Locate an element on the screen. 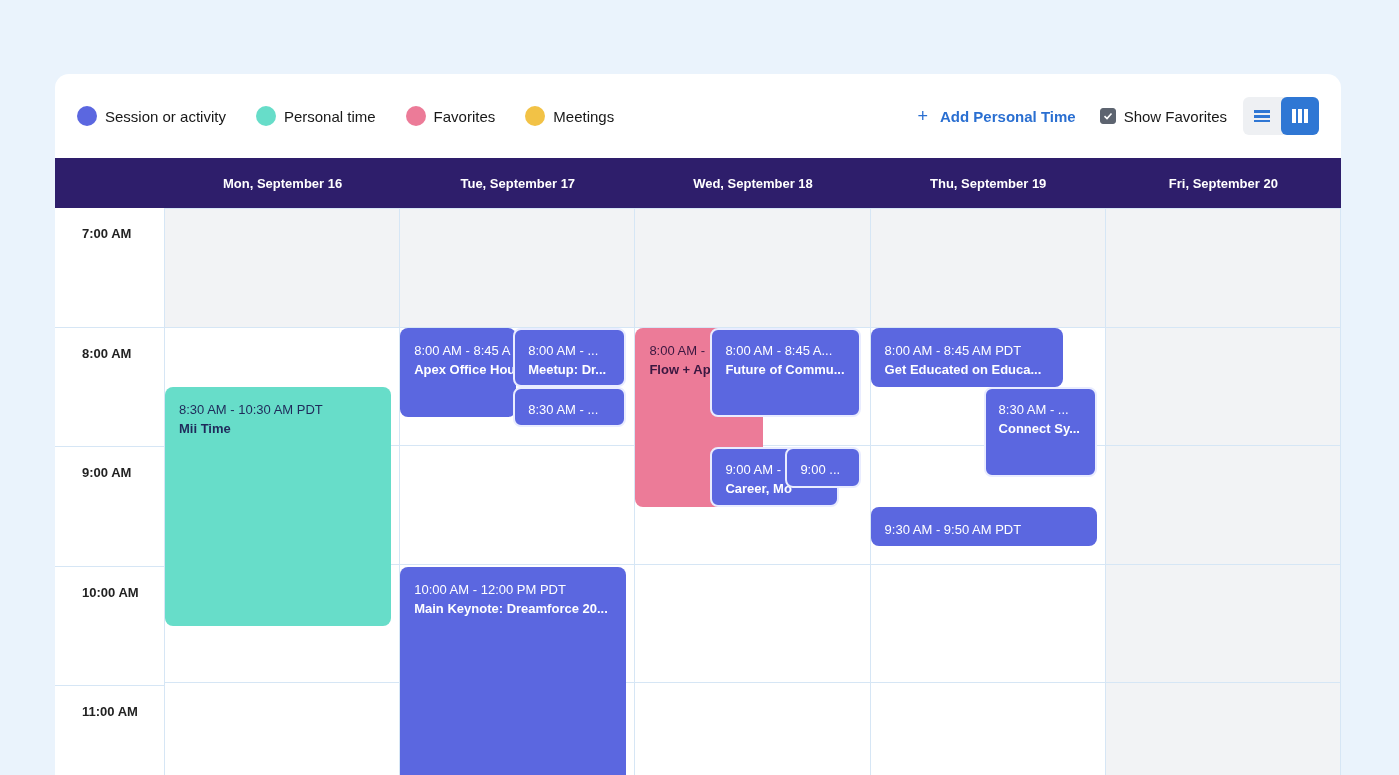 The image size is (1399, 775). add-personal-time-button: + Add Personal Time is located at coordinates (996, 116).